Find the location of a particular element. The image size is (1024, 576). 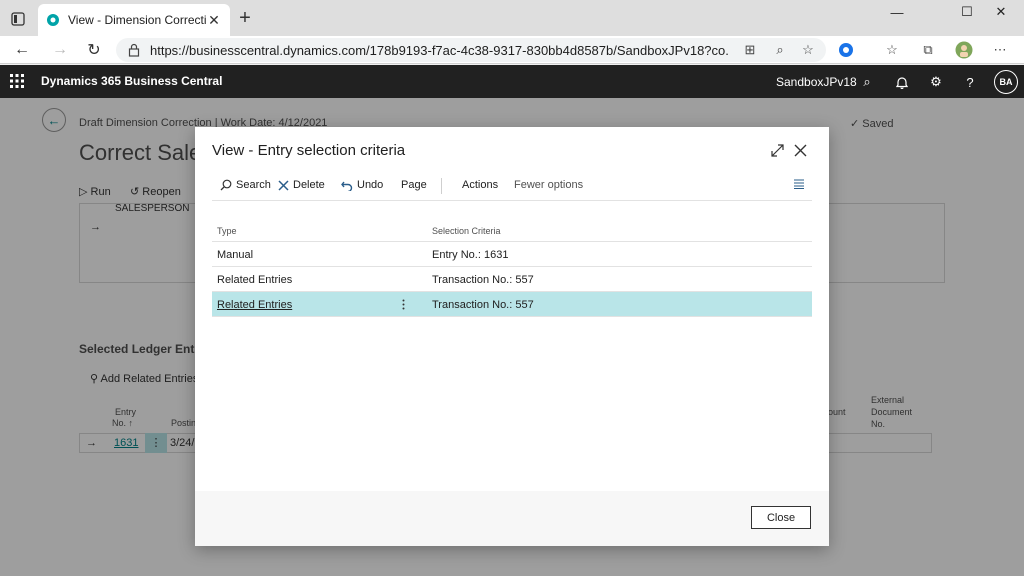

back-icon: ← is located at coordinates (22, 50).